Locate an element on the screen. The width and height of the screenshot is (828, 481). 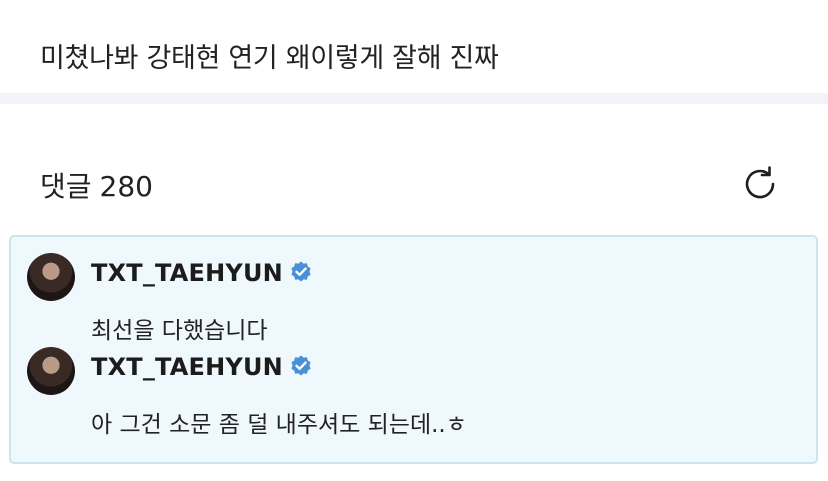
comments-header: 댓글 280 is located at coordinates (96, 185).